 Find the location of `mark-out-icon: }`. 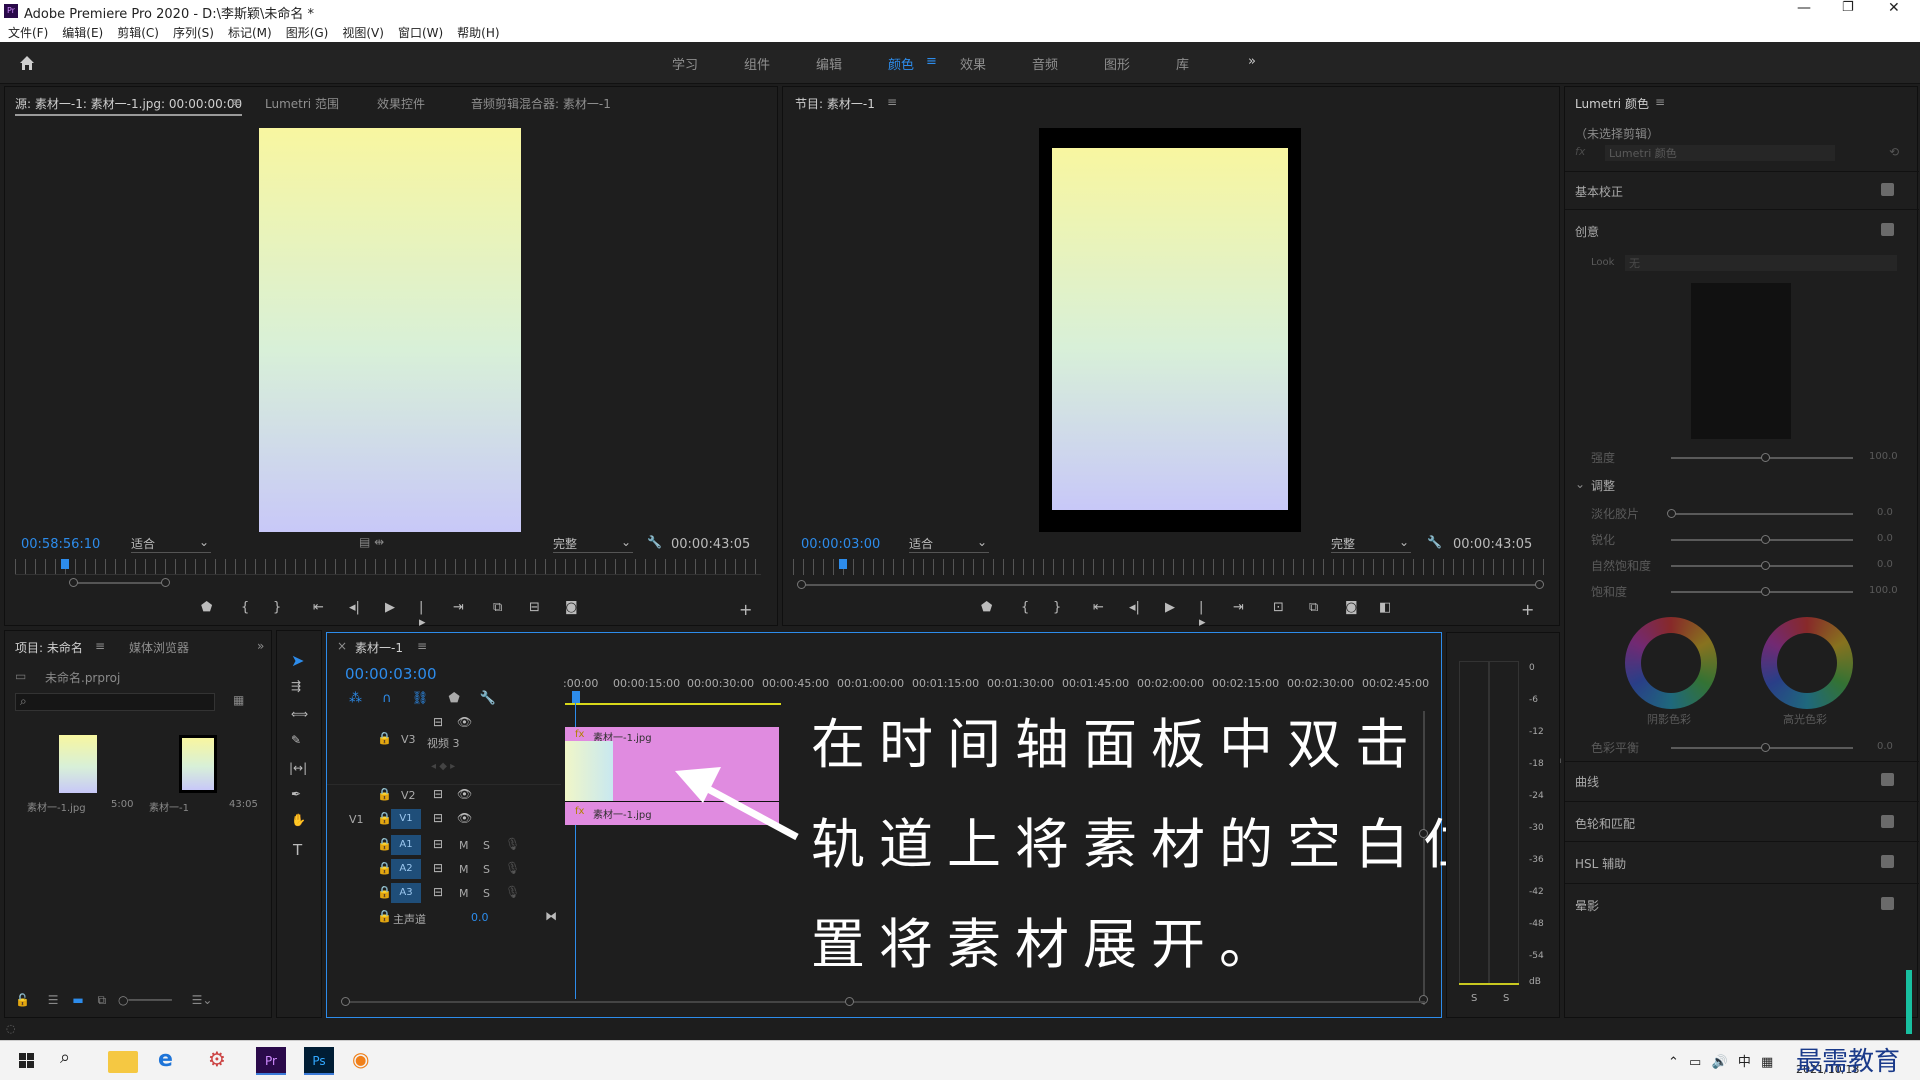

mark-out-icon: } is located at coordinates (277, 607).